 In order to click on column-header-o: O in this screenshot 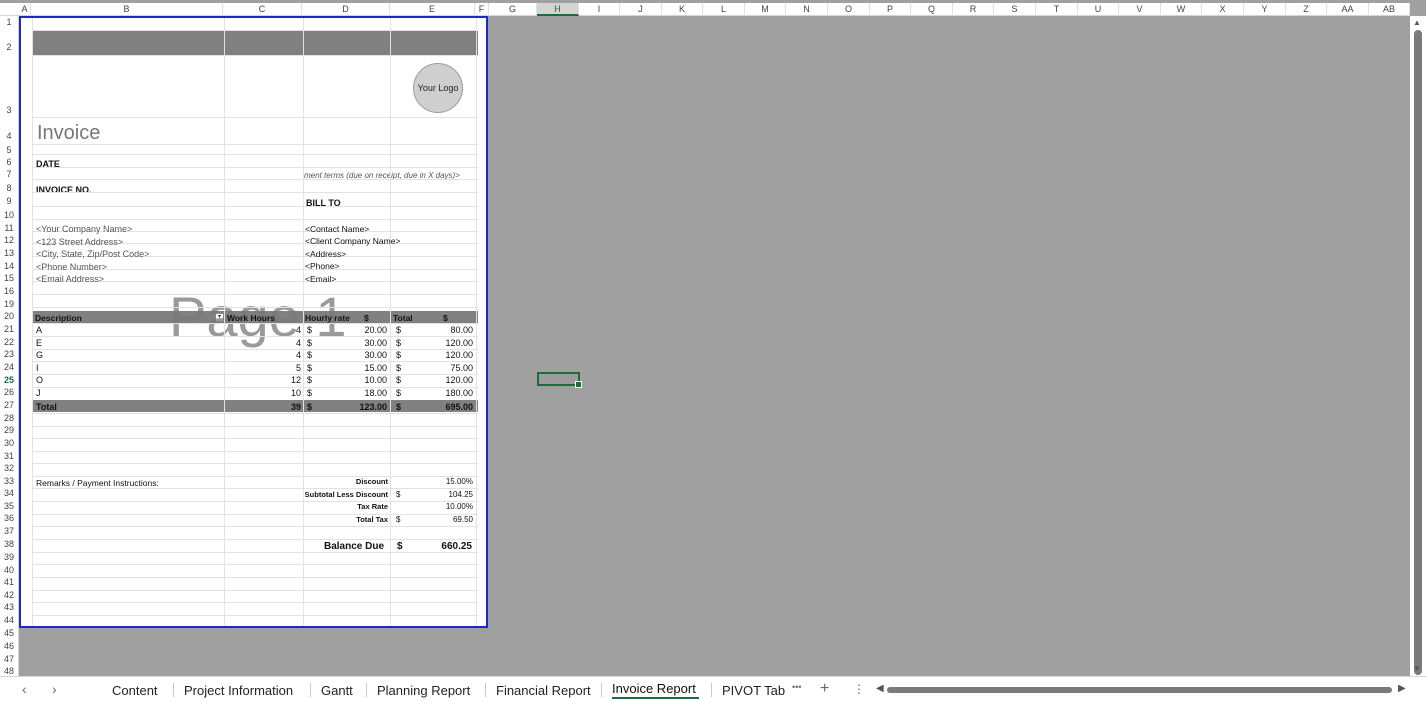, I will do `click(849, 9)`.